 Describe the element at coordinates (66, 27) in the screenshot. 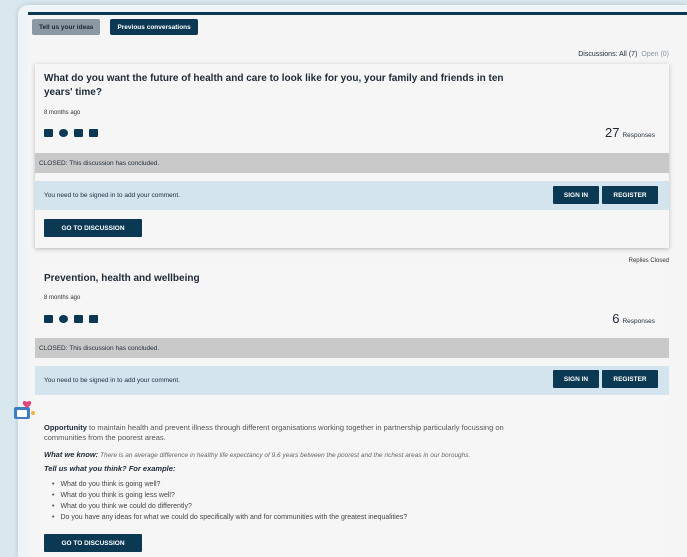

I see `tab-tell-us-your-ideas: Tell us your ideas` at that location.